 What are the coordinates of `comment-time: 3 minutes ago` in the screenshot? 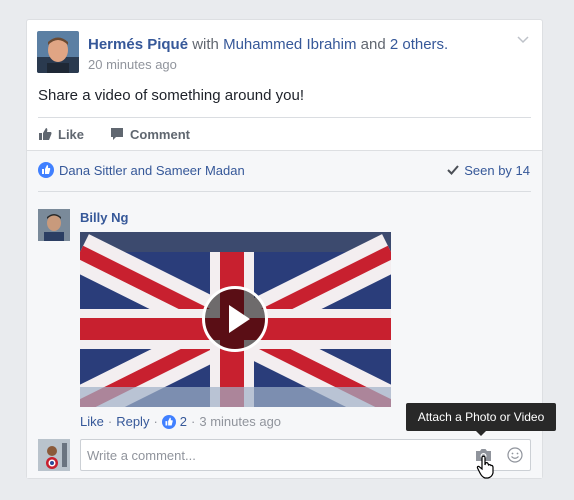 It's located at (240, 421).